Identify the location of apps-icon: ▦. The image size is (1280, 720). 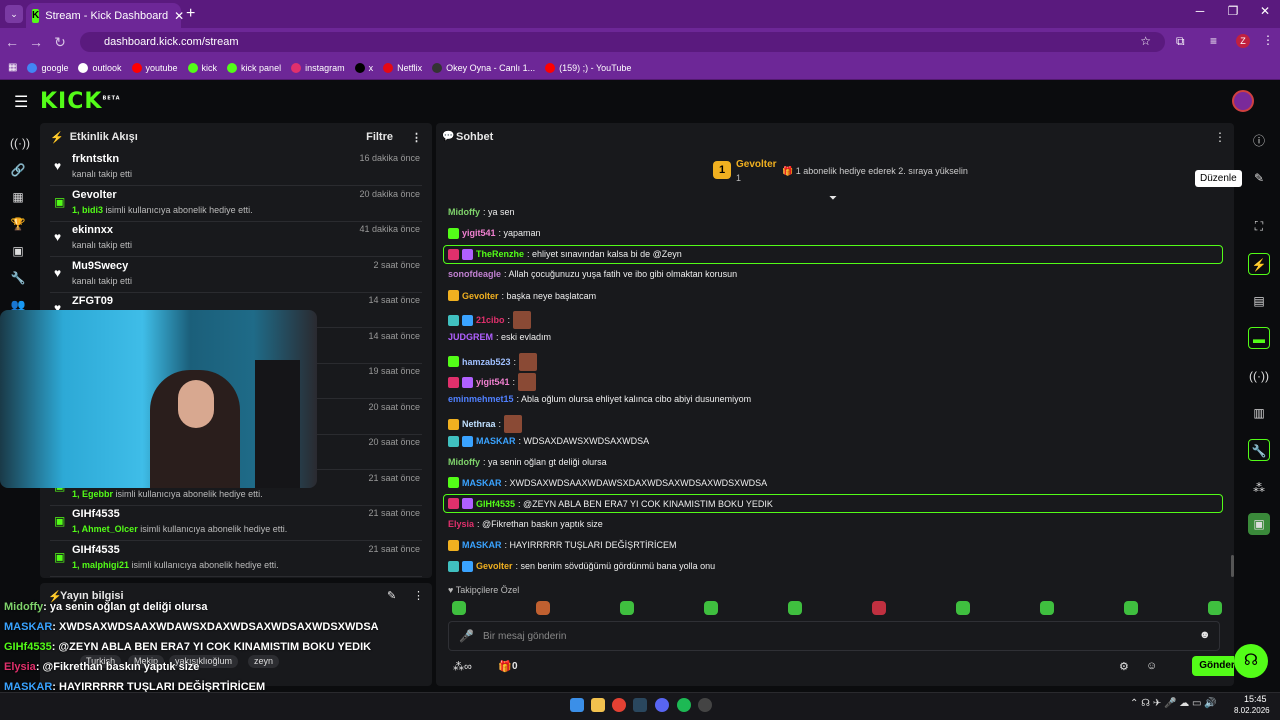
(12, 67).